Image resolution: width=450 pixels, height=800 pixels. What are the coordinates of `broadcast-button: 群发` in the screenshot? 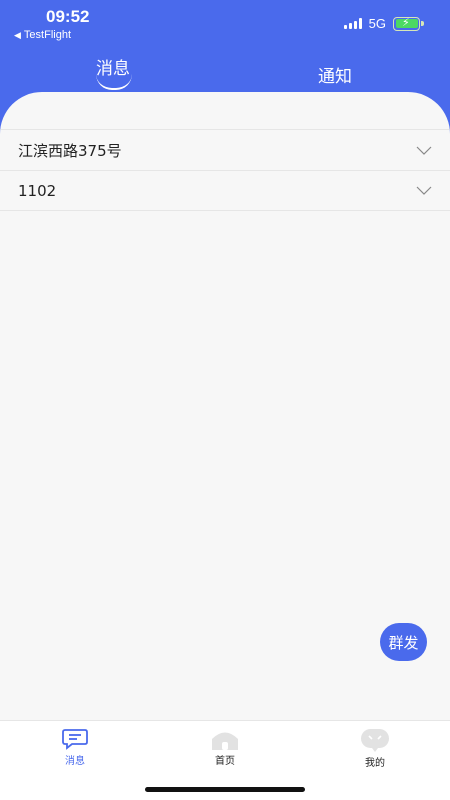 It's located at (403, 642).